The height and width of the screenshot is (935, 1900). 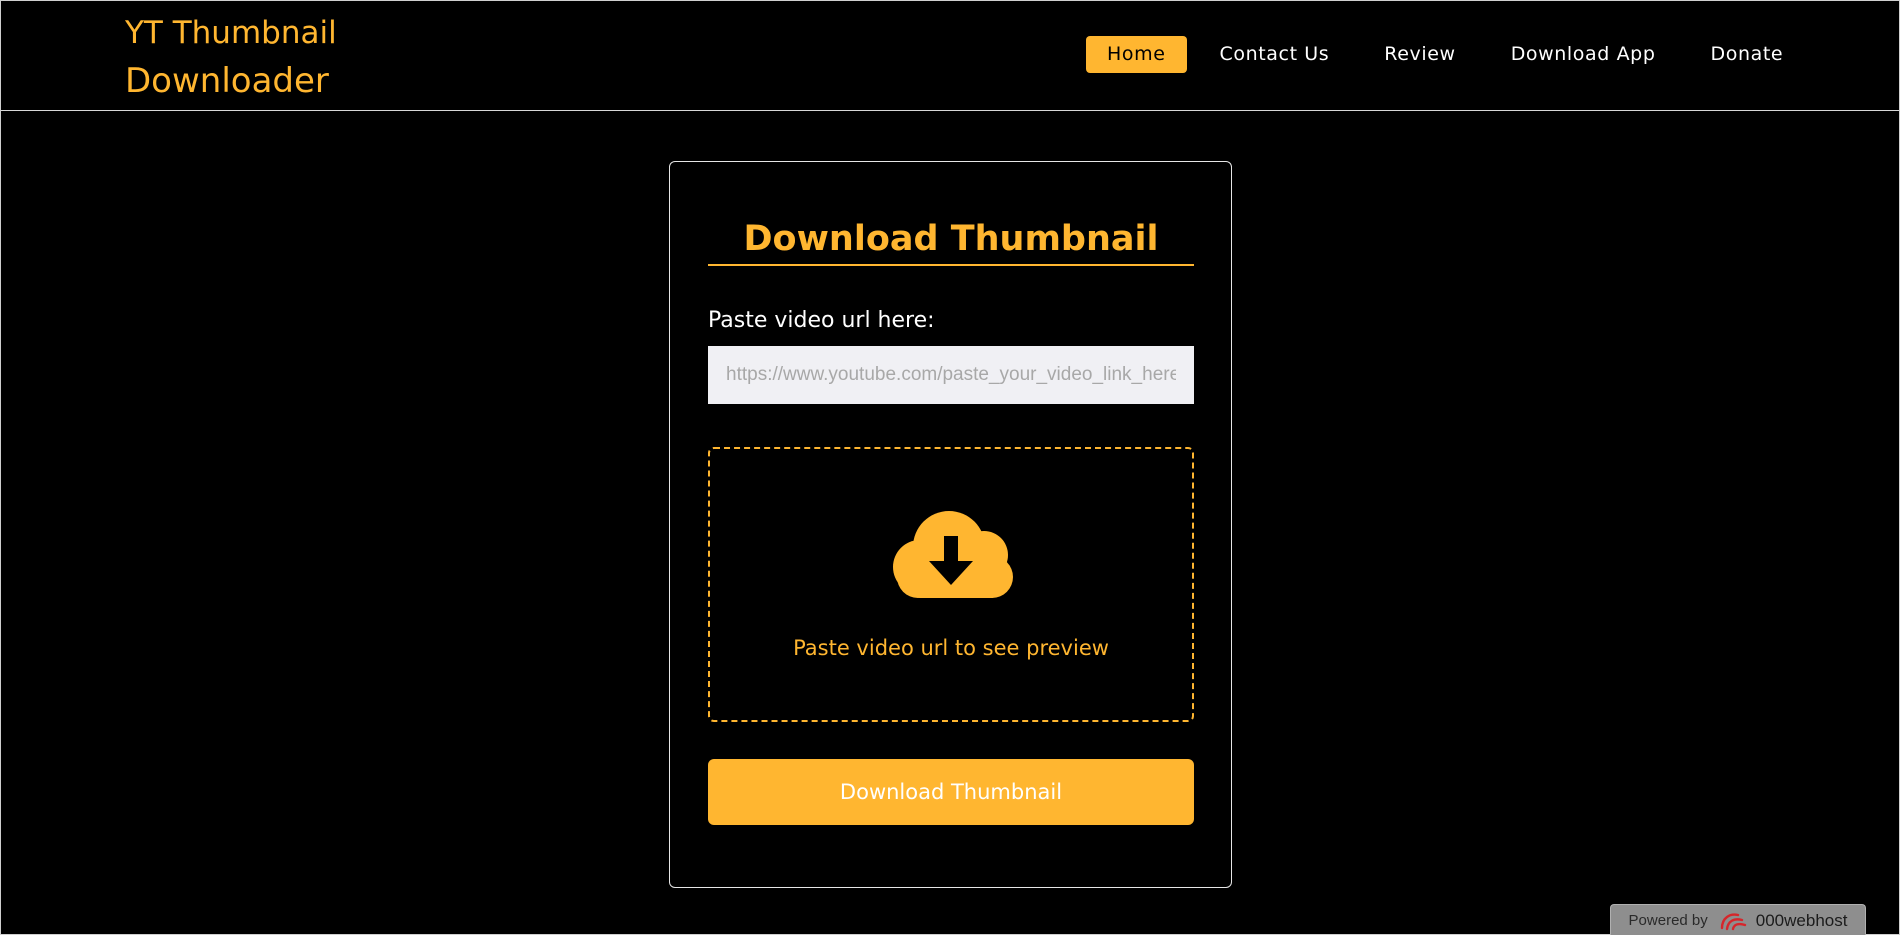 I want to click on powered-by-label: Powered by, so click(x=1668, y=920).